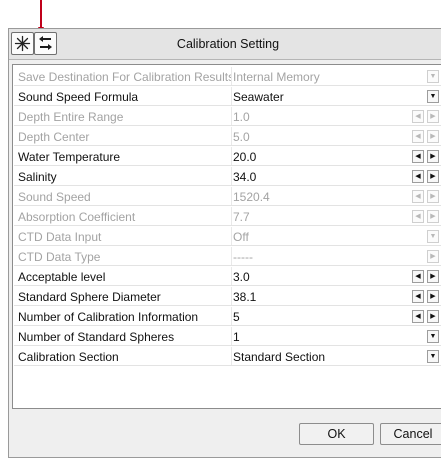 This screenshot has height=458, width=441. I want to click on setting-label: Salinity, so click(37, 177).